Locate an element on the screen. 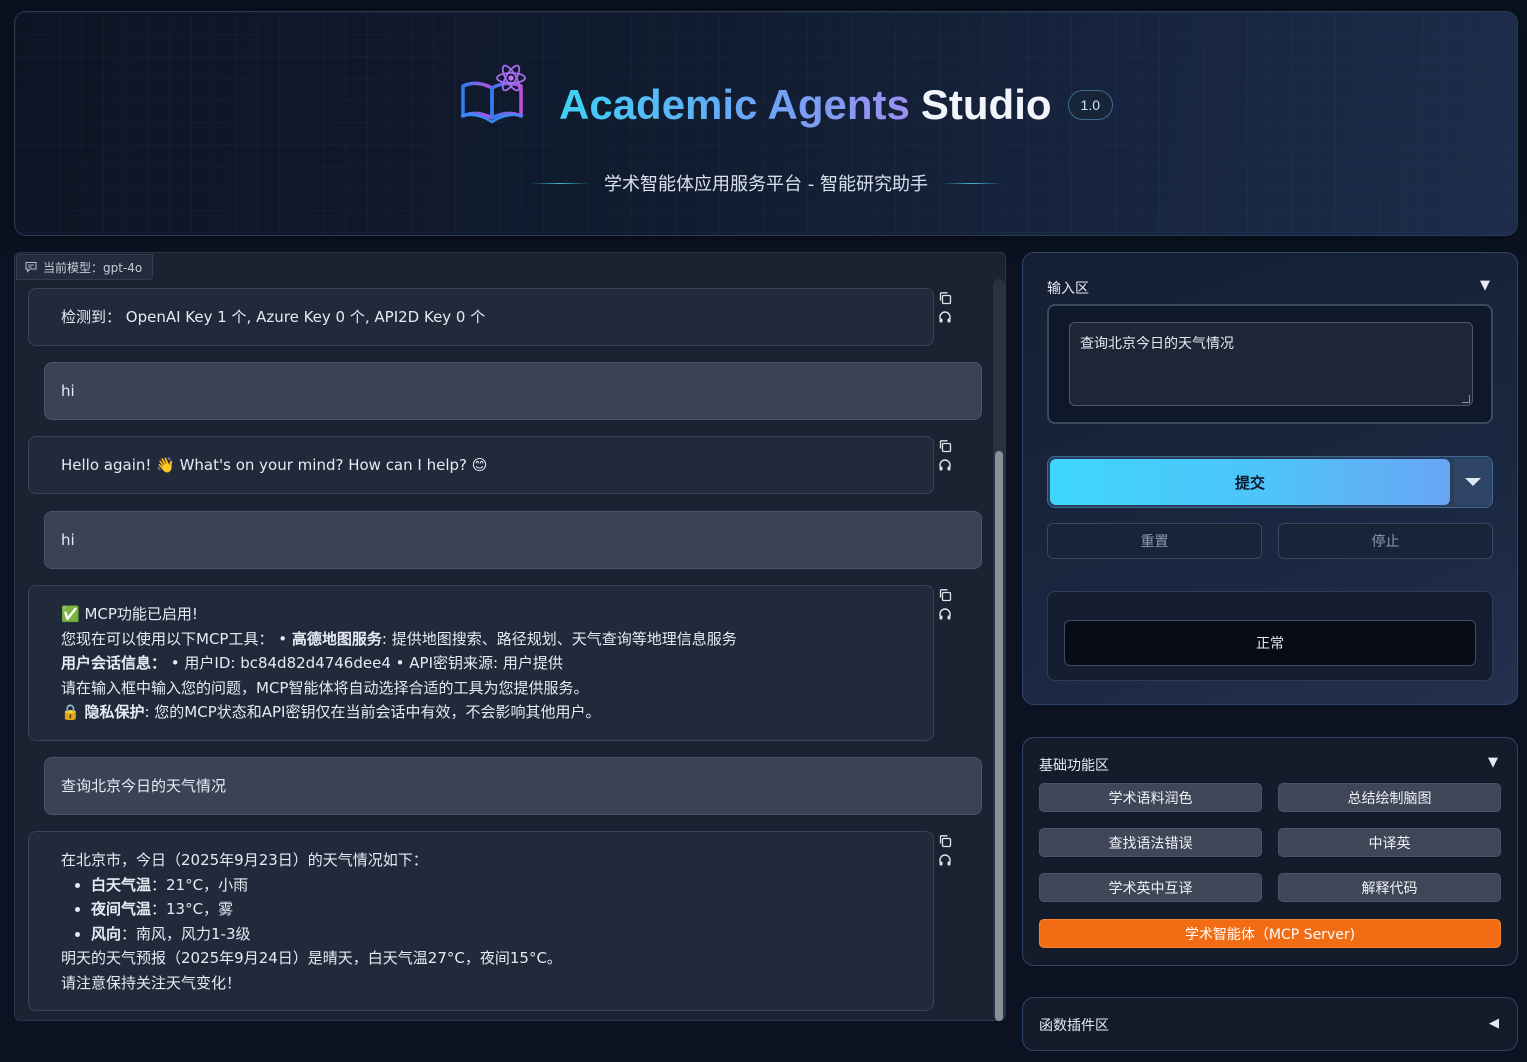 The image size is (1527, 1062). input-area-title: 输入区 is located at coordinates (1068, 289).